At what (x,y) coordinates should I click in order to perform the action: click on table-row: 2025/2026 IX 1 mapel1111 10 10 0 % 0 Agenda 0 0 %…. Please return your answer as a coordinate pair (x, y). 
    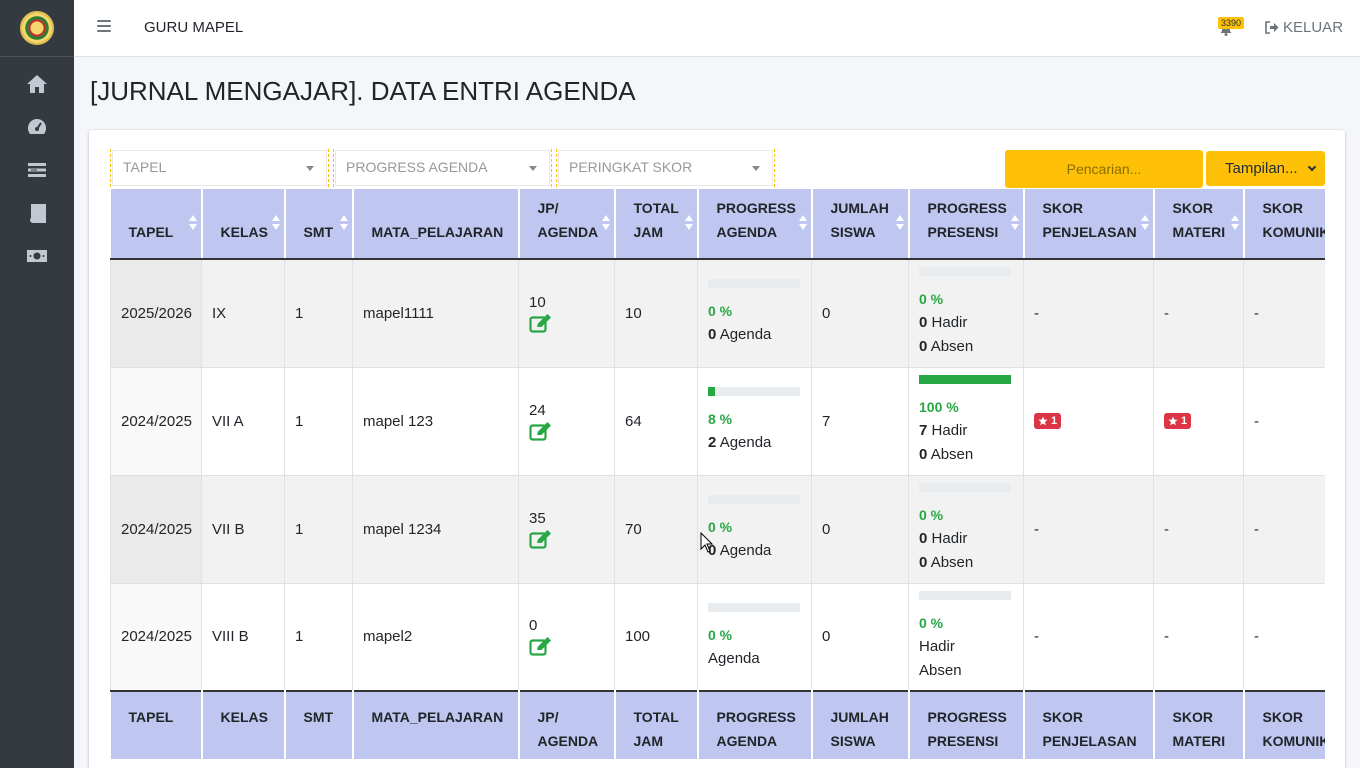
    Looking at the image, I should click on (717, 313).